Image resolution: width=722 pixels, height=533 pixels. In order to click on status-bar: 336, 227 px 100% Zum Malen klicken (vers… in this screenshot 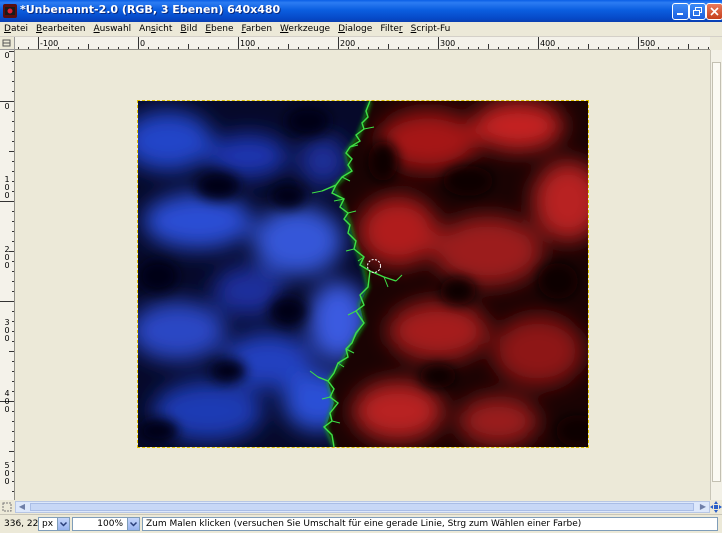, I will do `click(361, 523)`.